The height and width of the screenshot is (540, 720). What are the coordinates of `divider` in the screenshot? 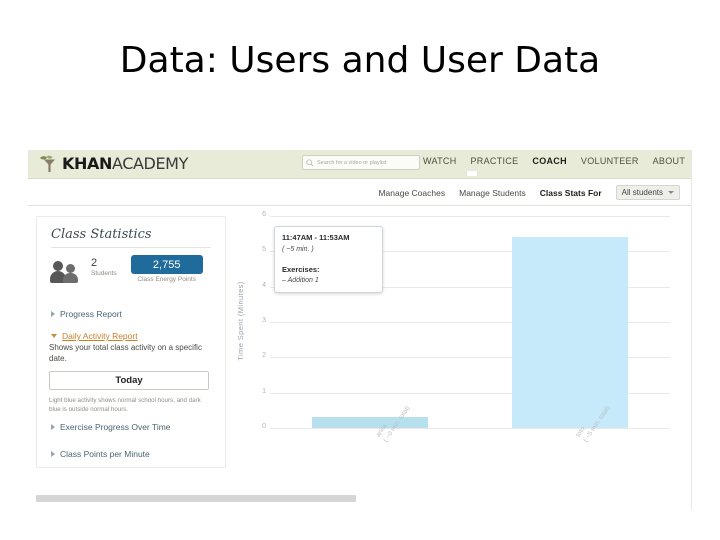 It's located at (131, 247).